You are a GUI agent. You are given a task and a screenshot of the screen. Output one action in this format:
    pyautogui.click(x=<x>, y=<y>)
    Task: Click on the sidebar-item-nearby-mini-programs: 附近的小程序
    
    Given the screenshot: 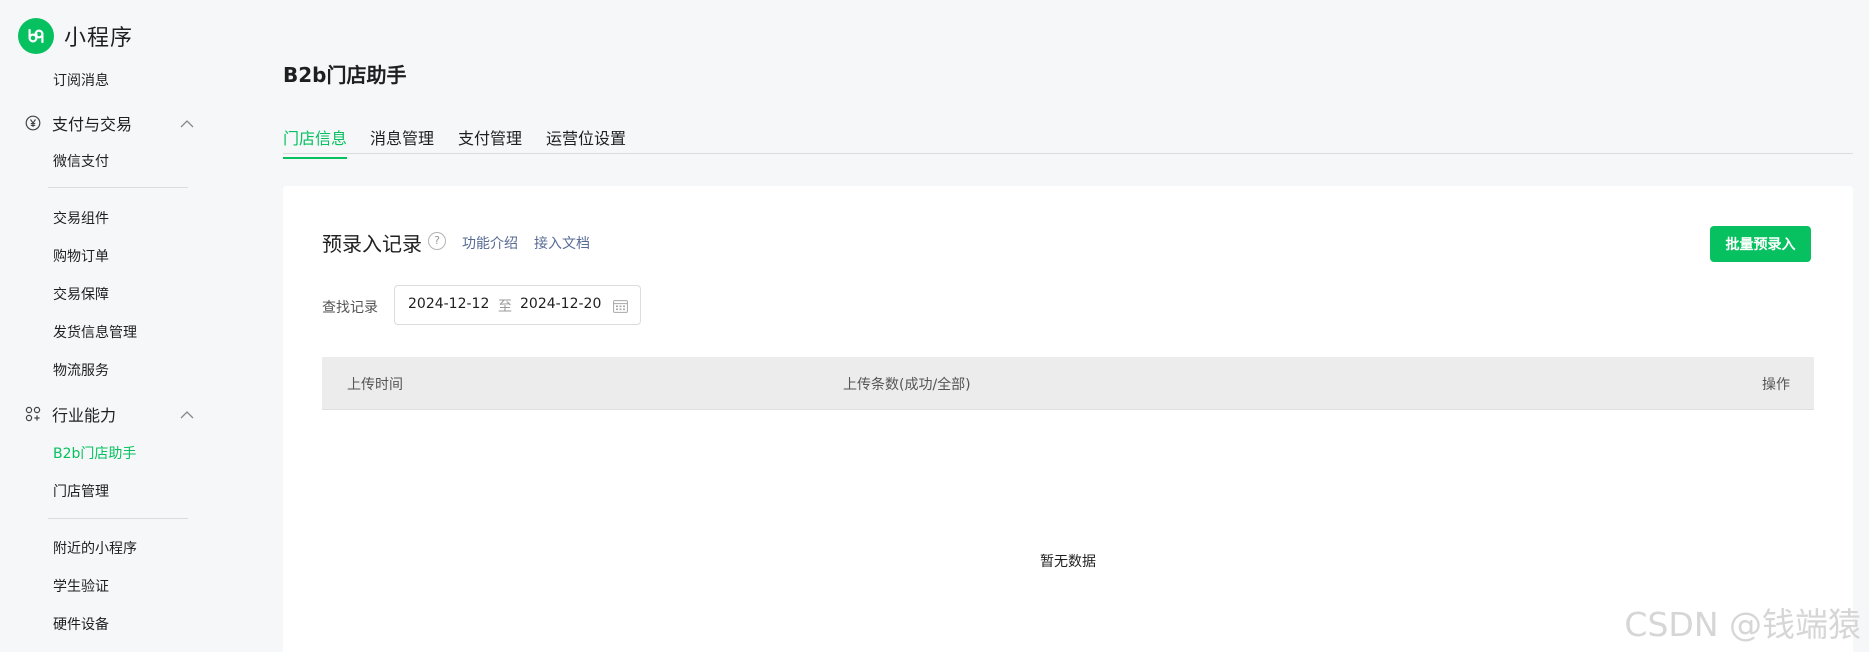 What is the action you would take?
    pyautogui.click(x=95, y=548)
    